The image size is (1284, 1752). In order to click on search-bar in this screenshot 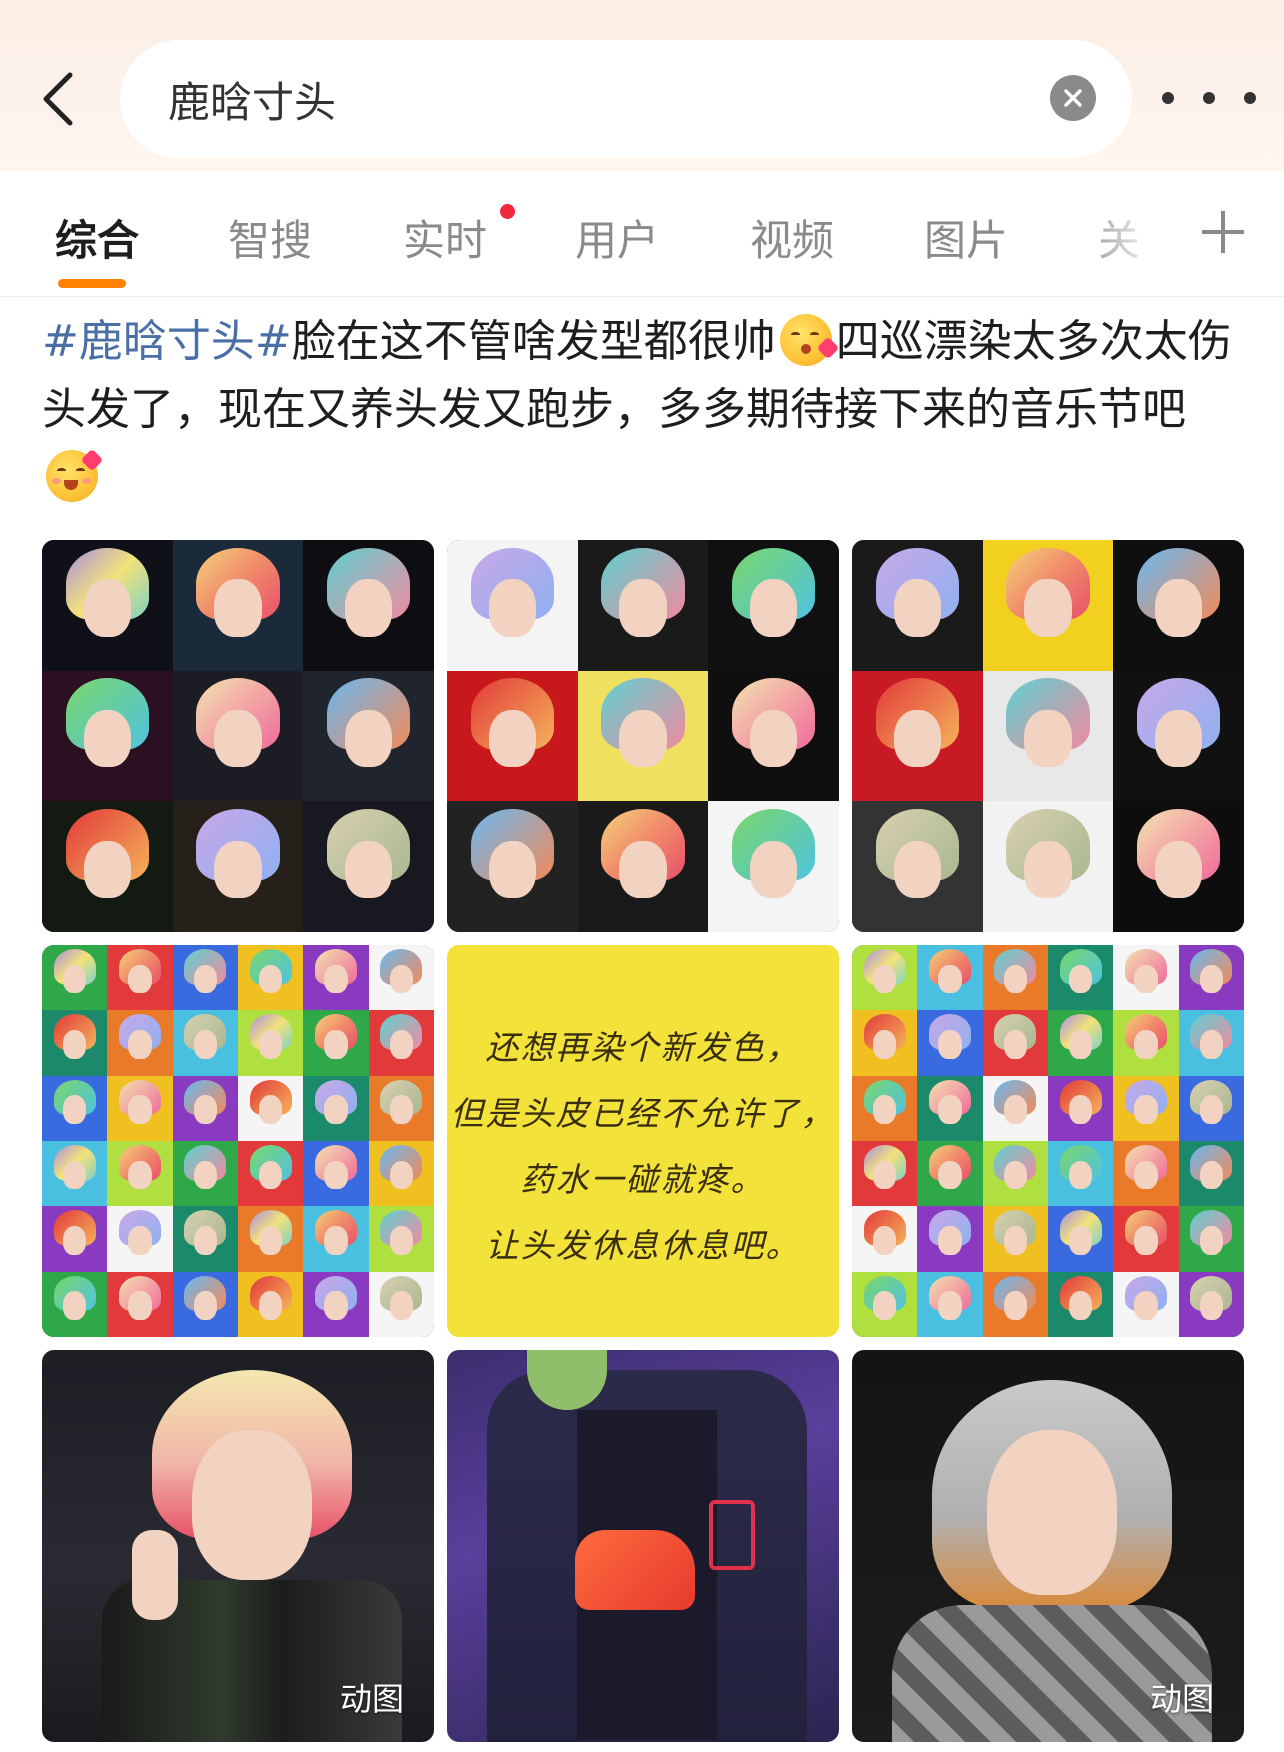, I will do `click(626, 99)`.